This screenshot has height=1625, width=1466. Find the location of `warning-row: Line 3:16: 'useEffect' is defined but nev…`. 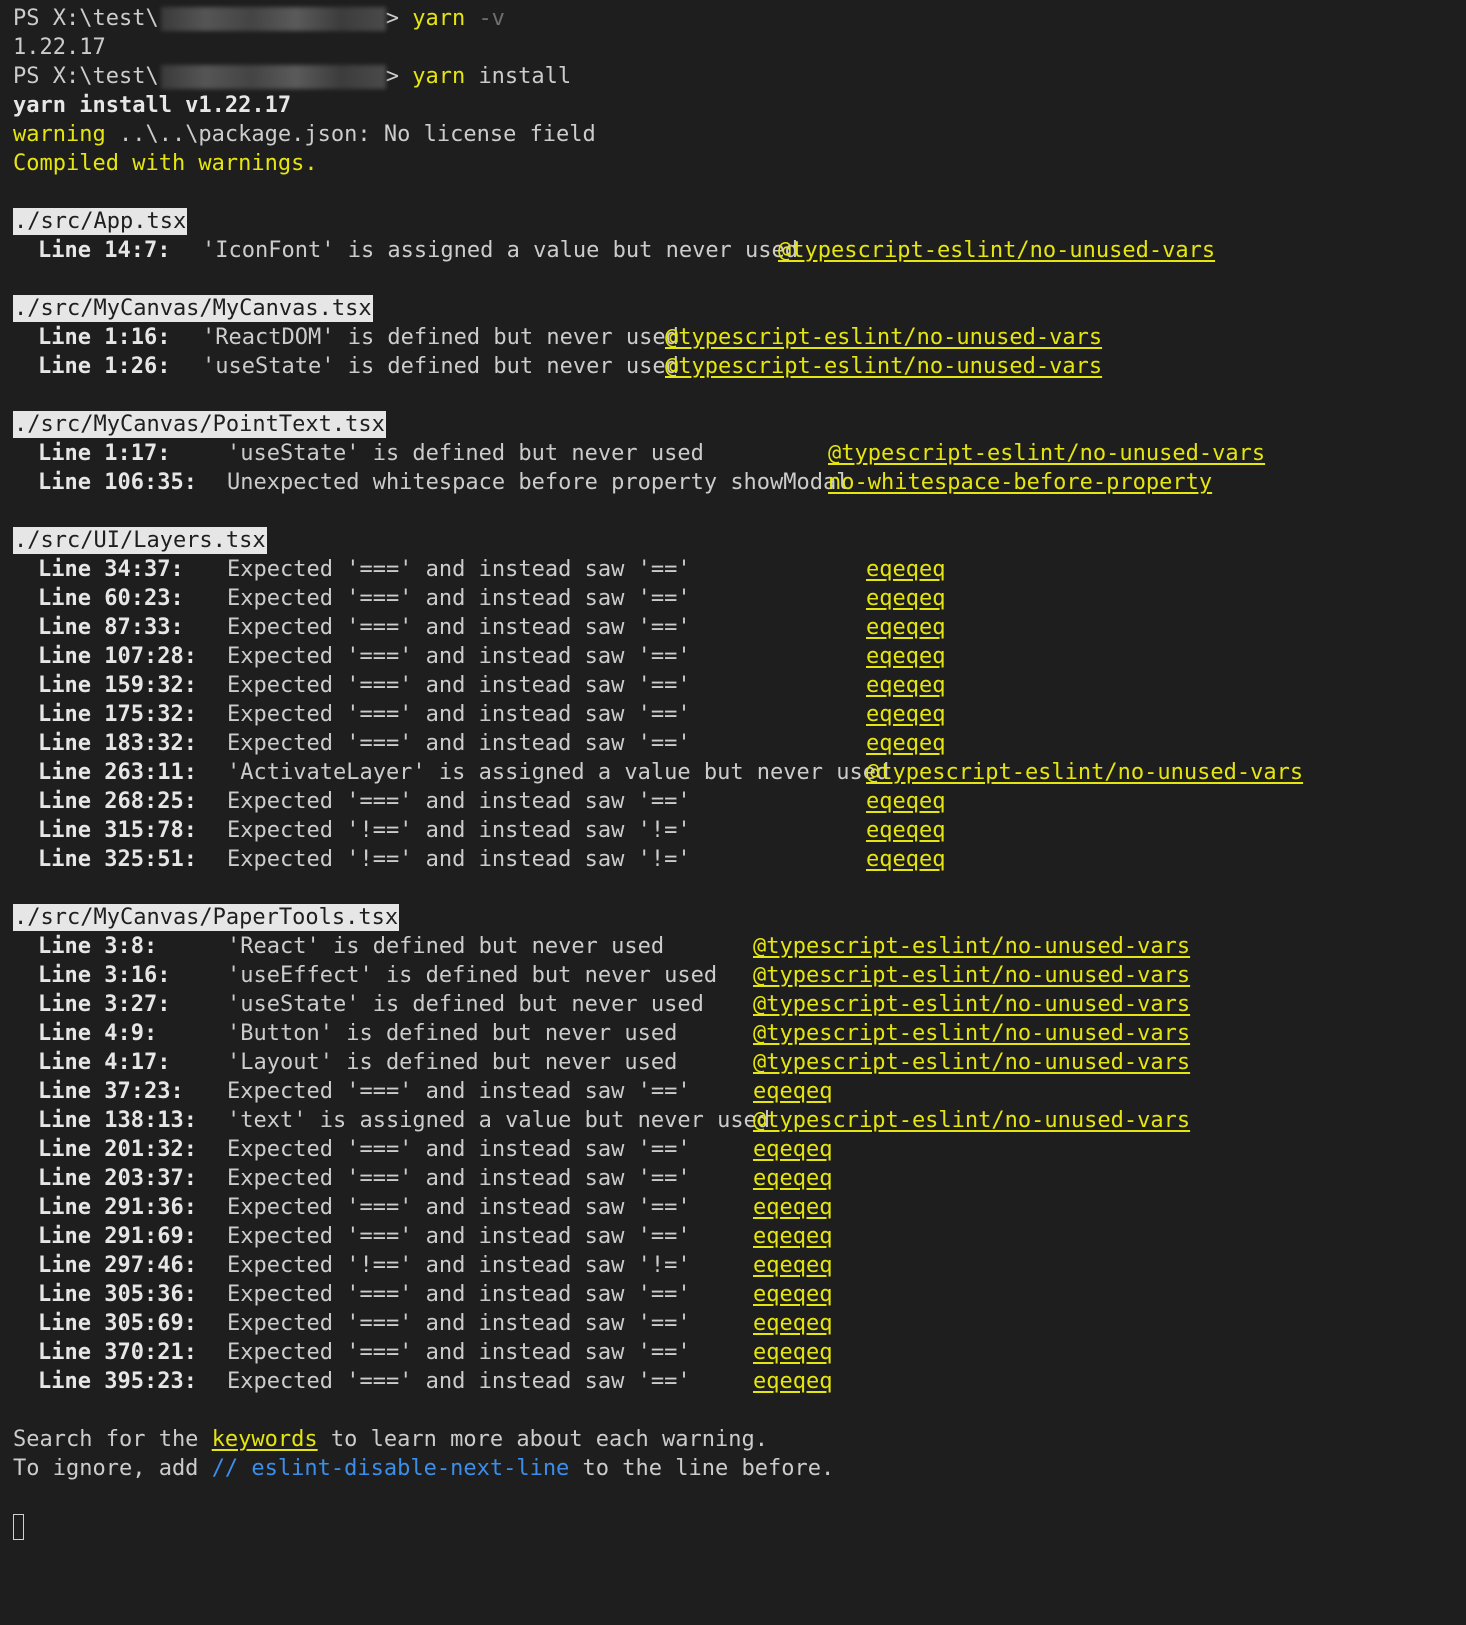

warning-row: Line 3:16: 'useEffect' is defined but nev… is located at coordinates (739, 975).